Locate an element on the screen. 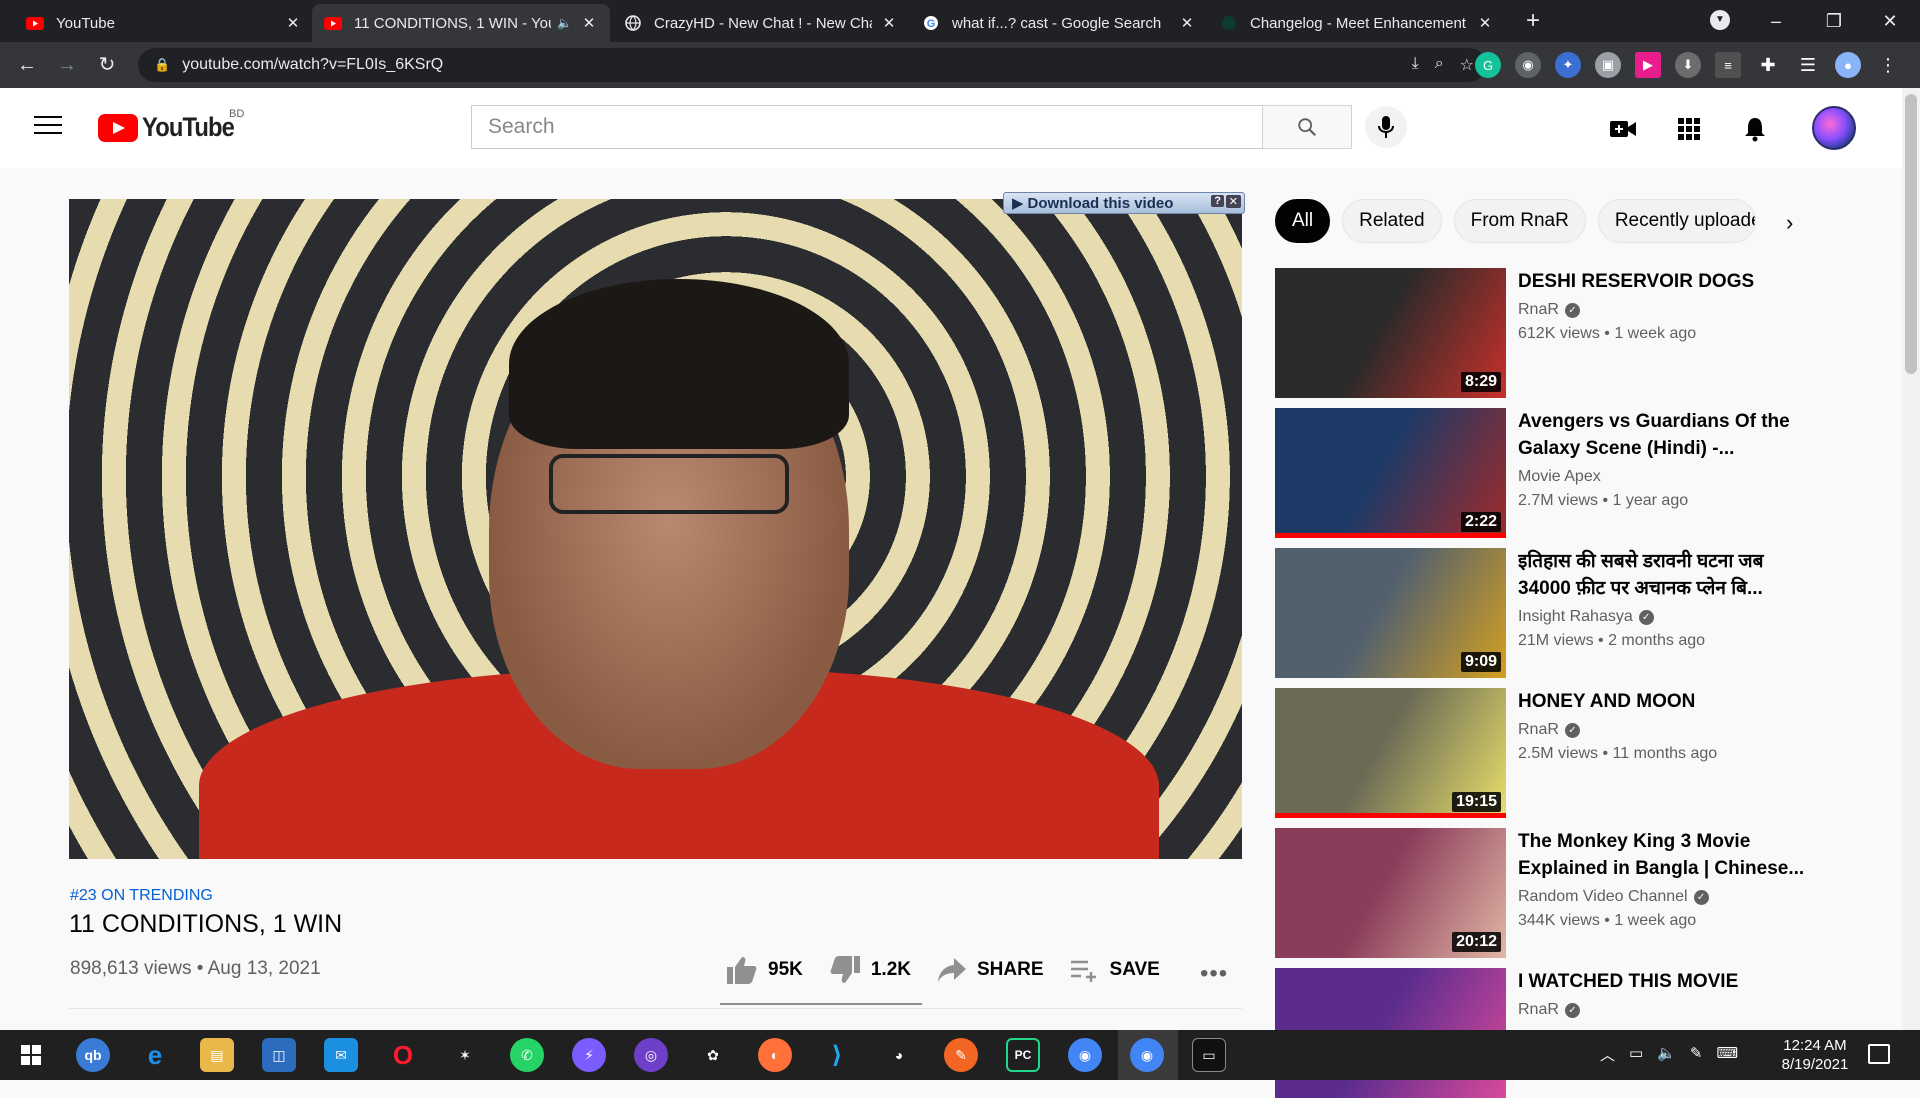 This screenshot has width=1920, height=1098. video-title: DESHI RESERVOIR DOGS is located at coordinates (1663, 281).